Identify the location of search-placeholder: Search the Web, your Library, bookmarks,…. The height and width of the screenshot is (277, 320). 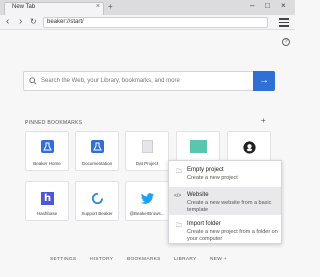
(110, 81).